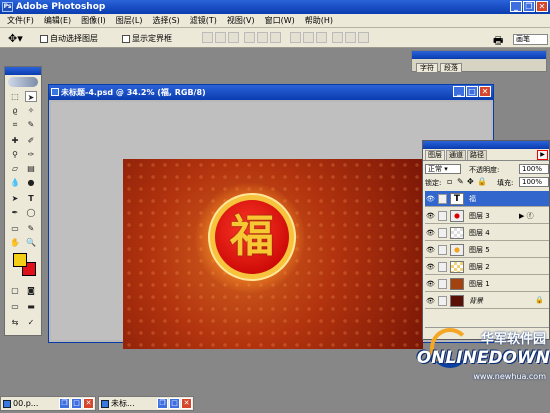 This screenshot has height=413, width=550. I want to click on minimize-icon: _, so click(516, 6).